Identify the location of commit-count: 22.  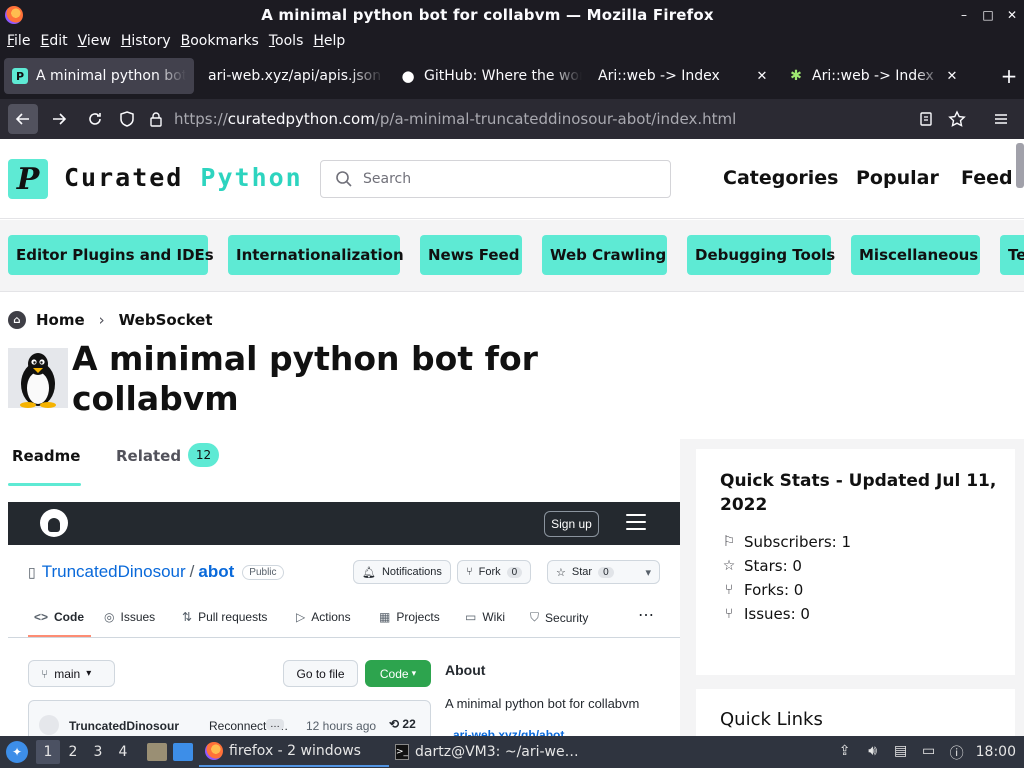
(409, 724).